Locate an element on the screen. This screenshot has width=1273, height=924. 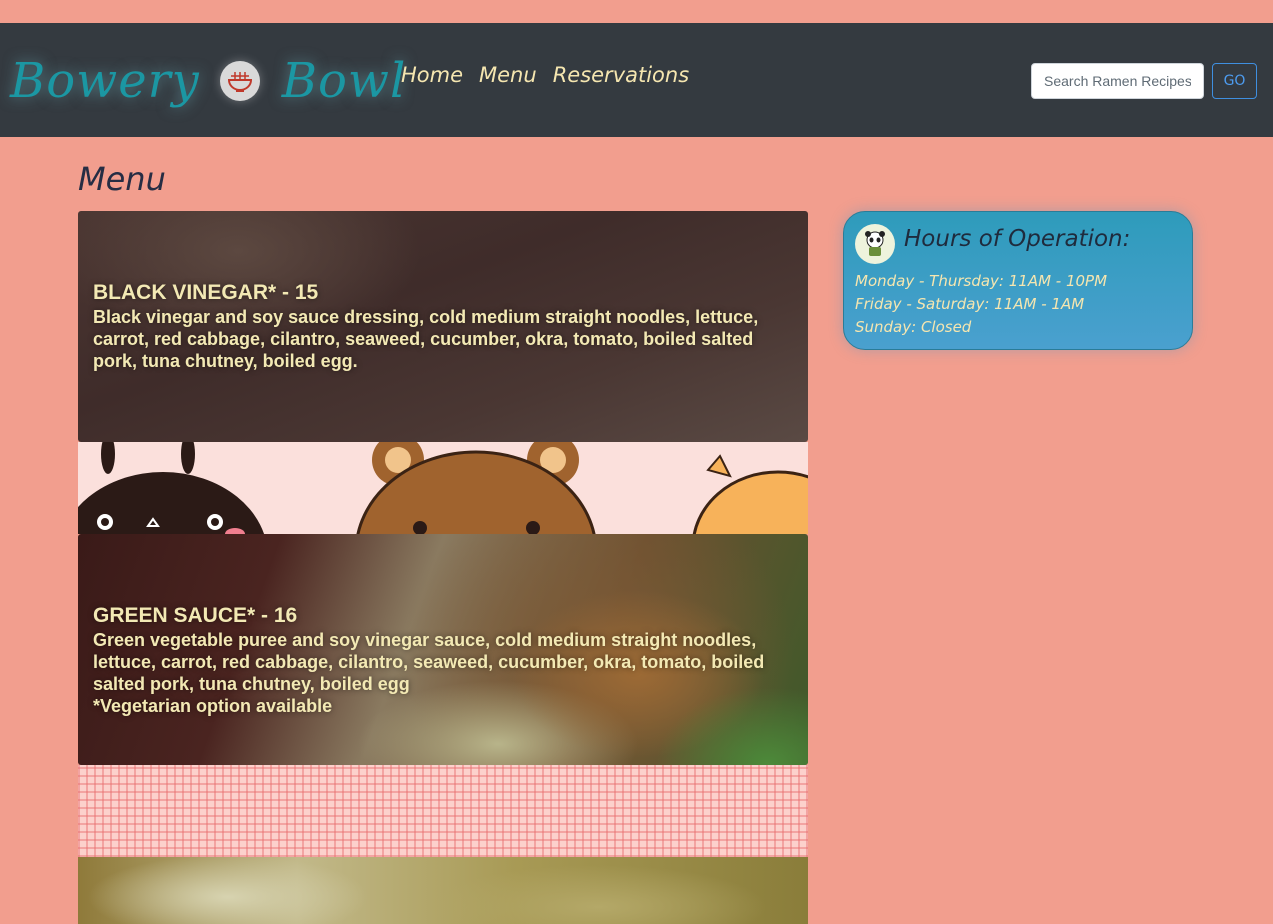
search-go-button: GO is located at coordinates (1234, 81).